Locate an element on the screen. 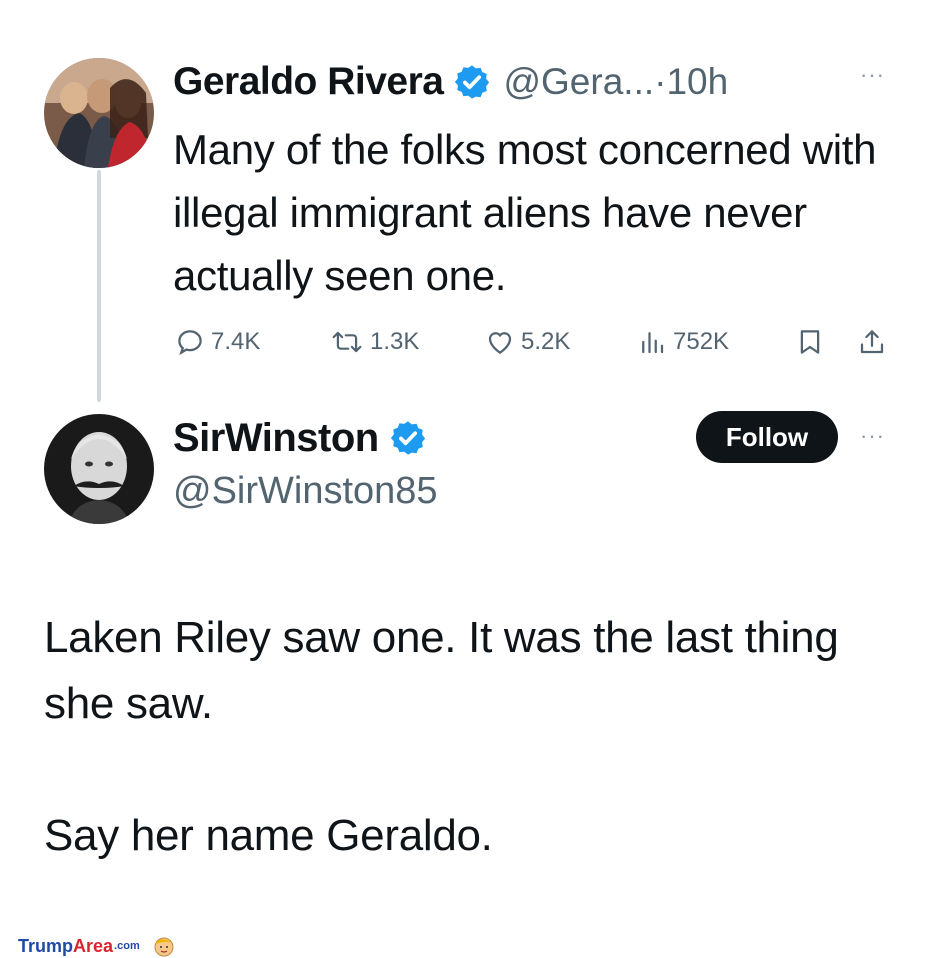  geraldo-avatar-photo is located at coordinates (99, 113).